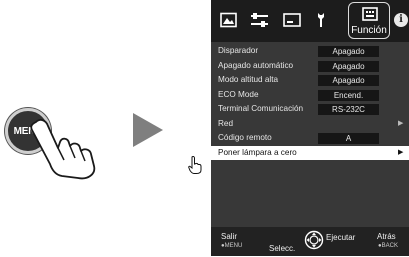 This screenshot has height=257, width=409. Describe the element at coordinates (310, 95) in the screenshot. I see `menu-row-eco-mode: ECO Mode Encend.` at that location.